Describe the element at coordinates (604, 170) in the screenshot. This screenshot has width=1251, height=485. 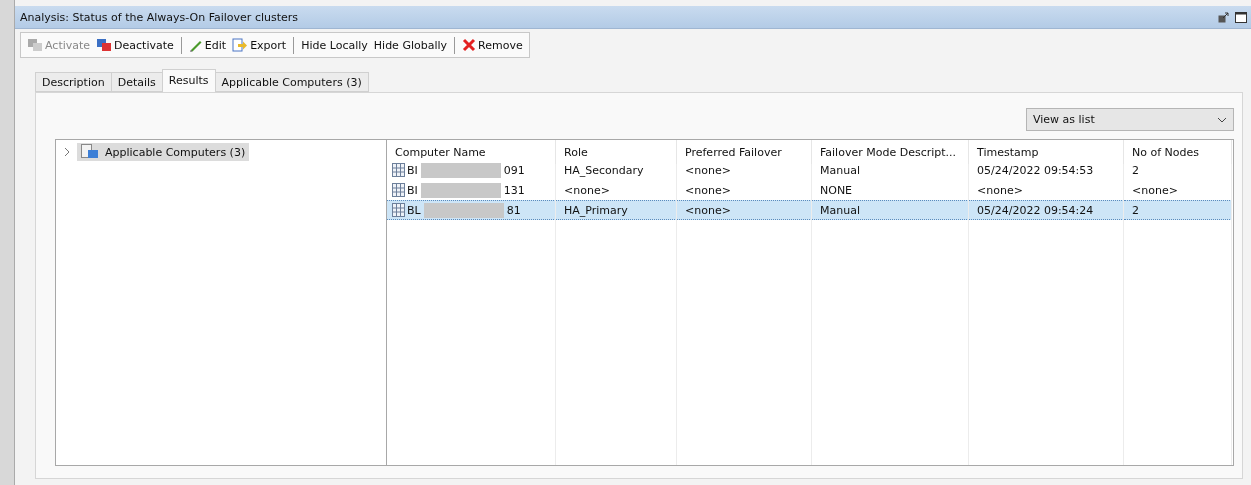
I see `table-cell-text: HA_Secondary` at that location.